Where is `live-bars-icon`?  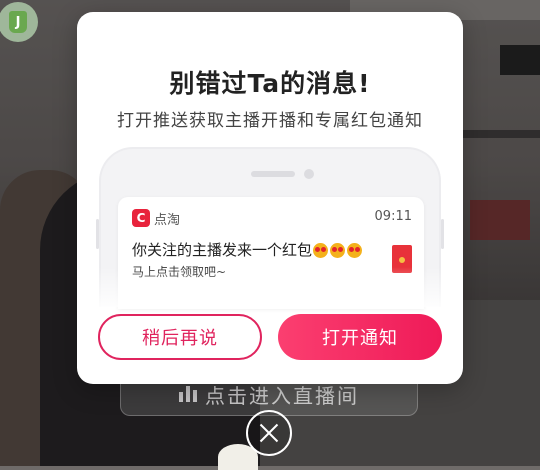 live-bars-icon is located at coordinates (188, 394).